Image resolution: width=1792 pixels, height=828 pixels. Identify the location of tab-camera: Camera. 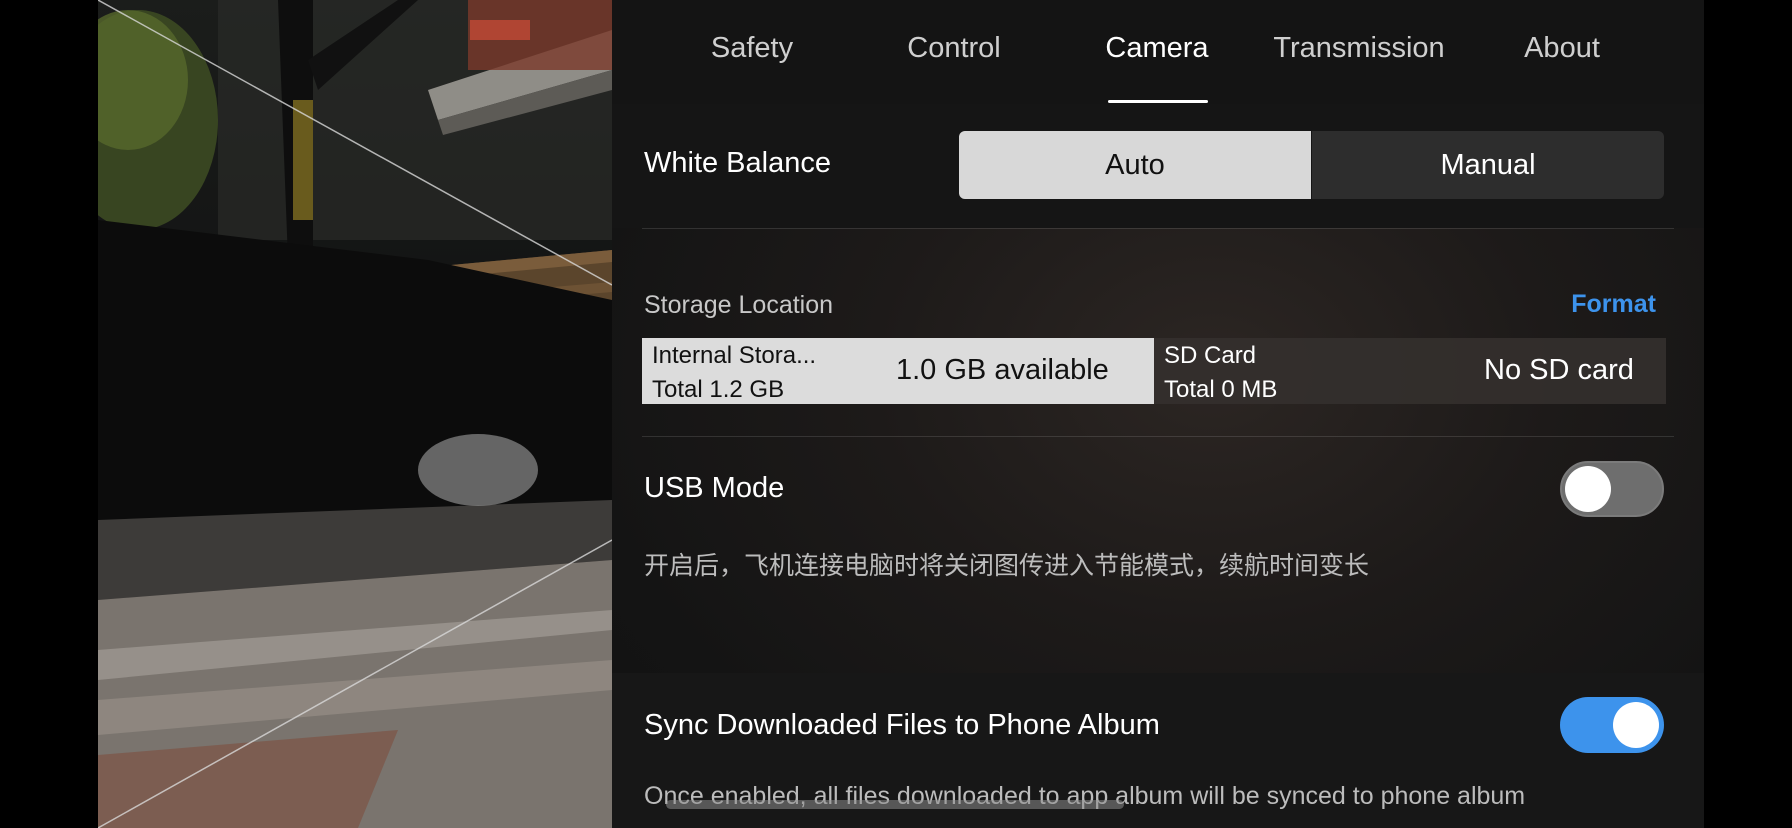
(1157, 48).